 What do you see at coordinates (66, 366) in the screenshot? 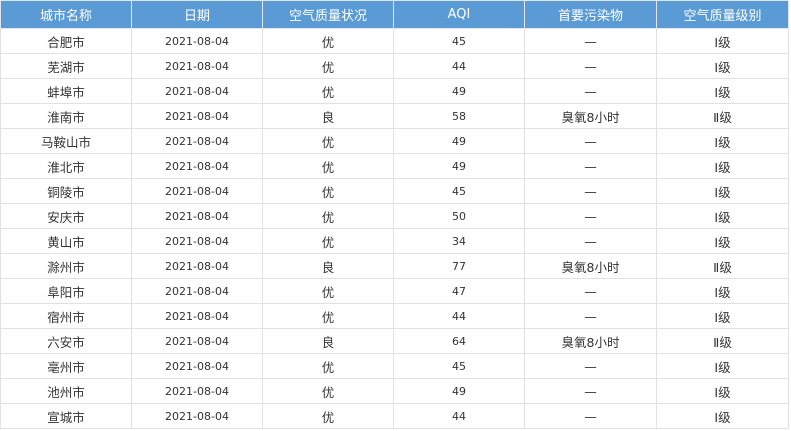
I see `cell-city-name: 亳州市` at bounding box center [66, 366].